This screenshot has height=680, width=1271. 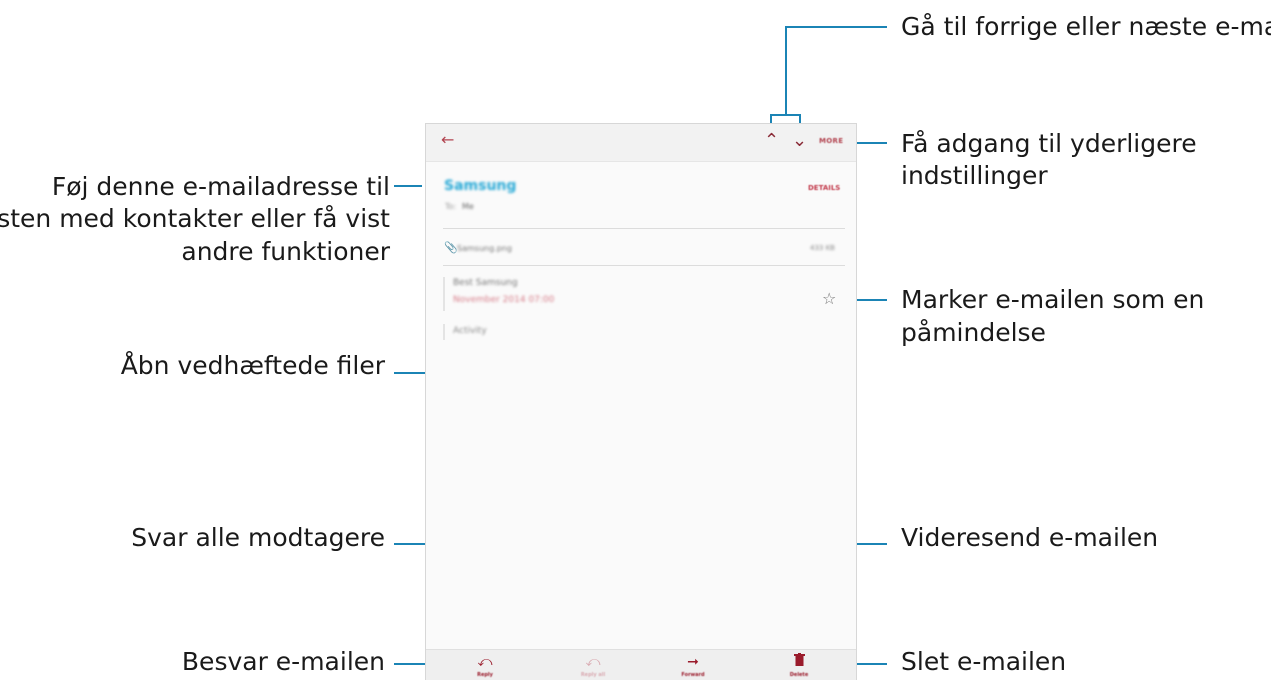 I want to click on leader-nav-v, so click(x=786, y=70).